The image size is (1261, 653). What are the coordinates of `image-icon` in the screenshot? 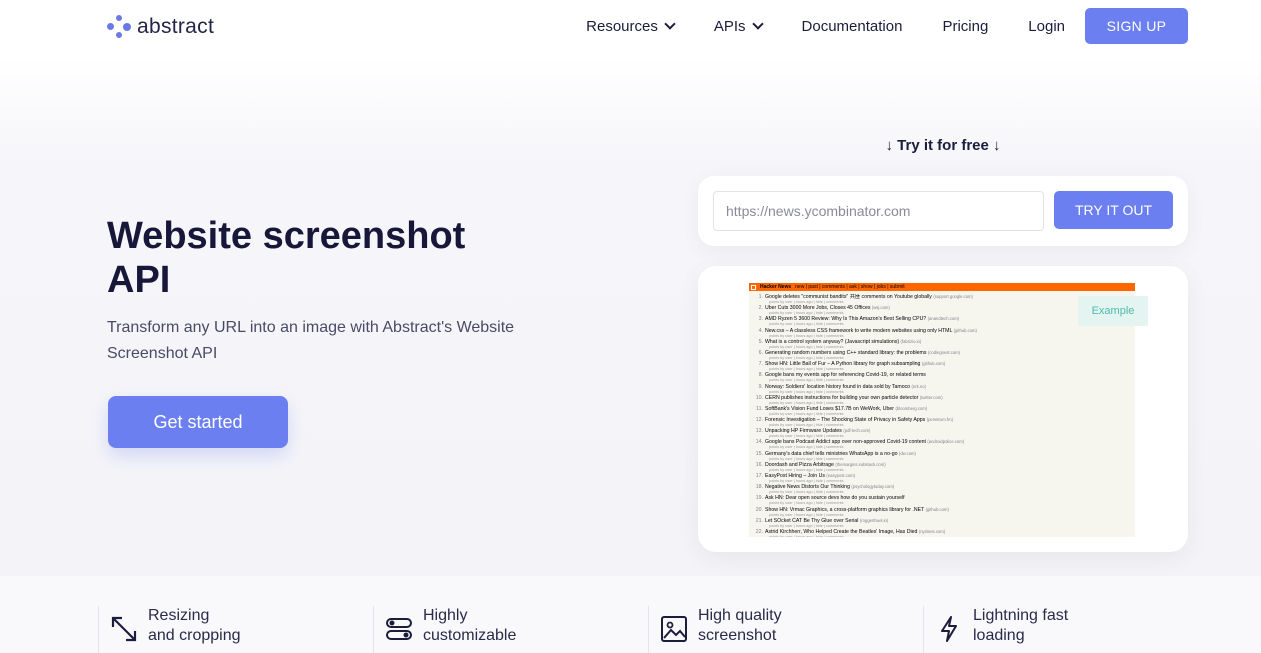 It's located at (674, 629).